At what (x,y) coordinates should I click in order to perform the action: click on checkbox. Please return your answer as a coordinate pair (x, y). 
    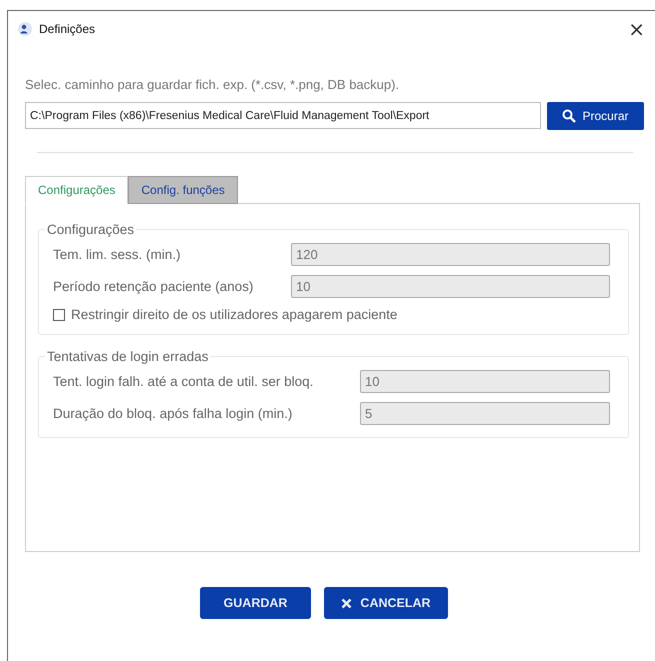
    Looking at the image, I should click on (59, 314).